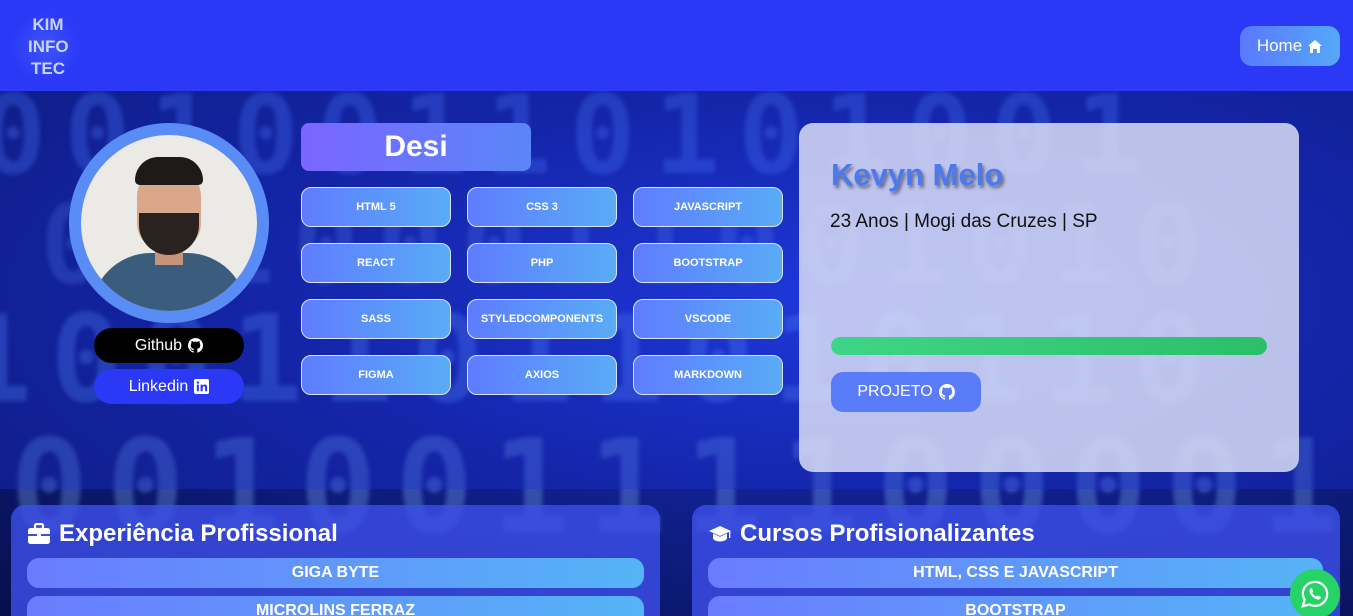 This screenshot has width=1353, height=616. What do you see at coordinates (1015, 573) in the screenshot?
I see `course-item: HTML, CSS E JAVASCRIPT` at bounding box center [1015, 573].